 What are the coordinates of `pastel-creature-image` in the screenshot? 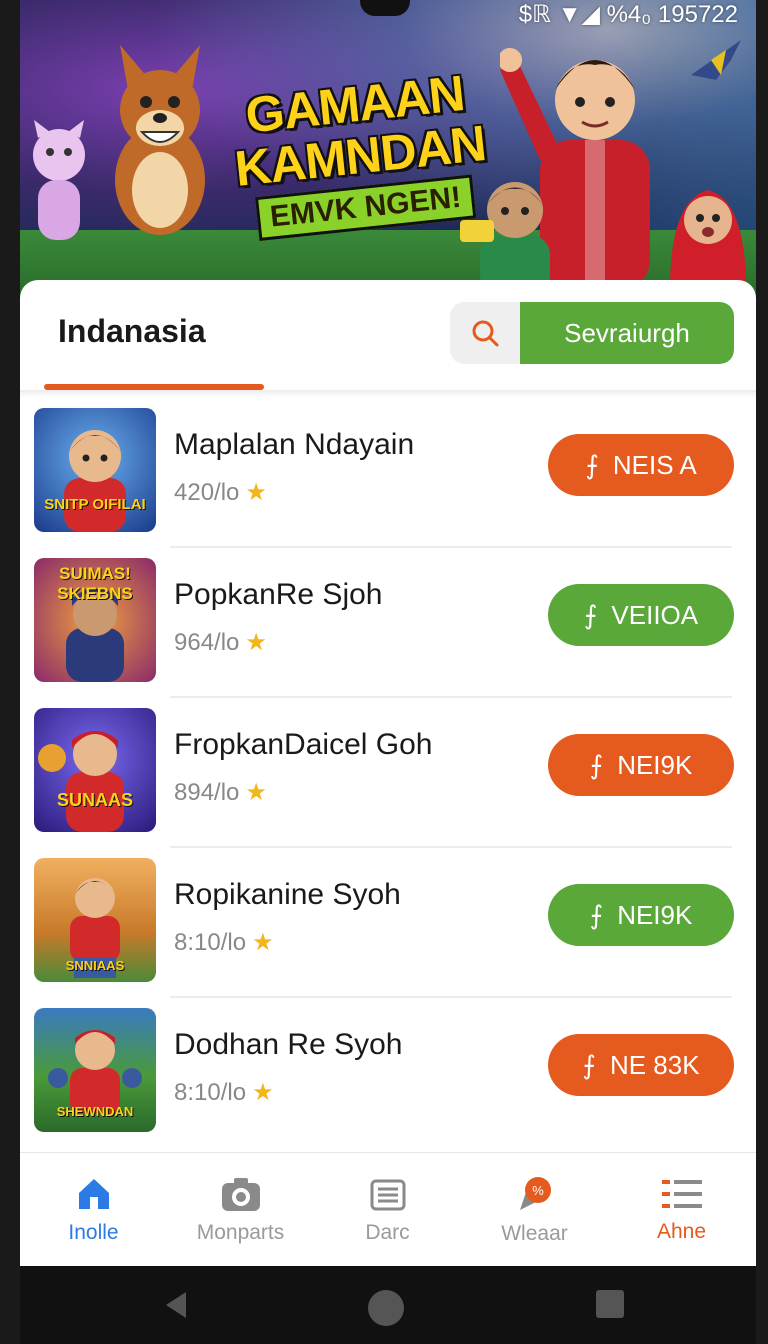 It's located at (59, 180).